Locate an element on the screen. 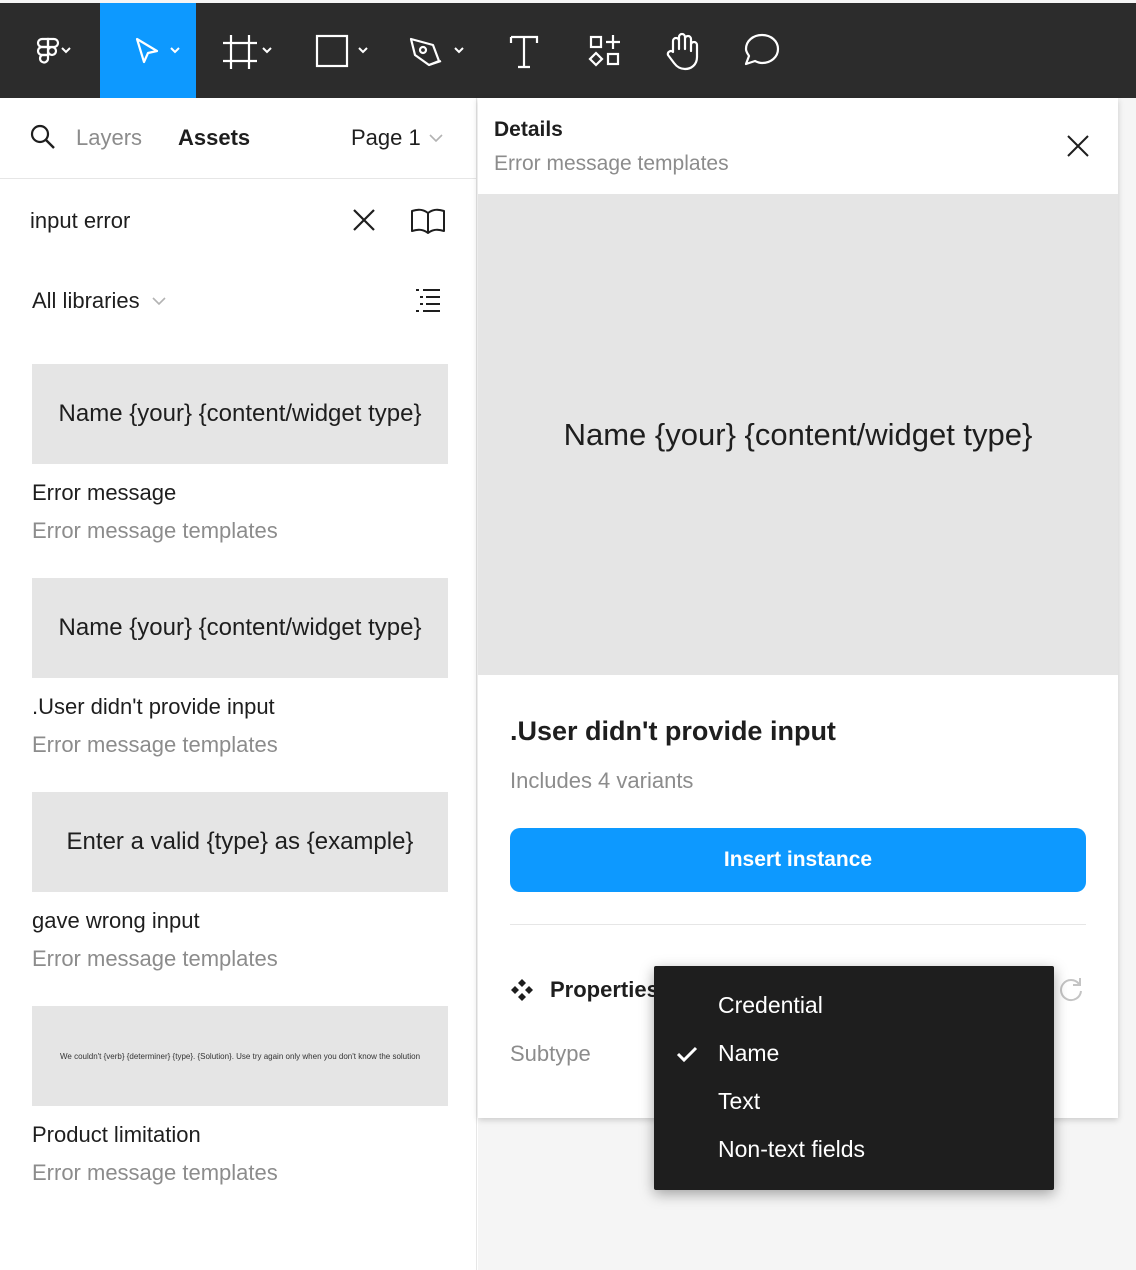 This screenshot has height=1270, width=1136. pen-tool-icon is located at coordinates (436, 51).